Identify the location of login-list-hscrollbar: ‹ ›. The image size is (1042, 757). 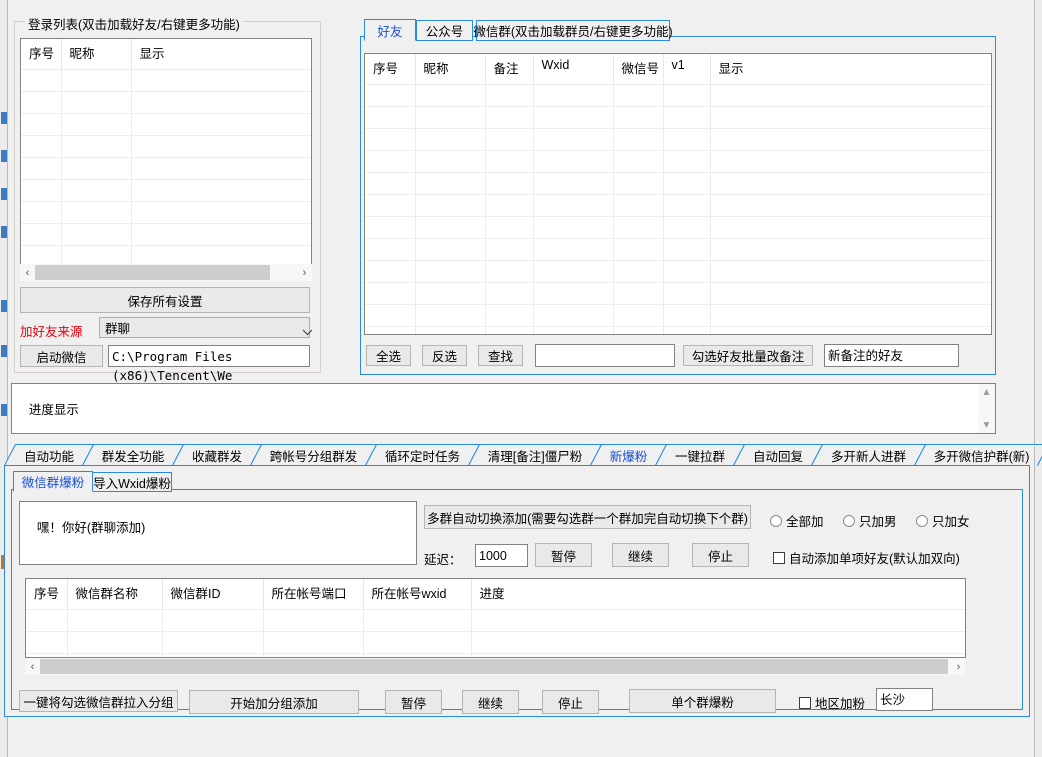
(166, 272).